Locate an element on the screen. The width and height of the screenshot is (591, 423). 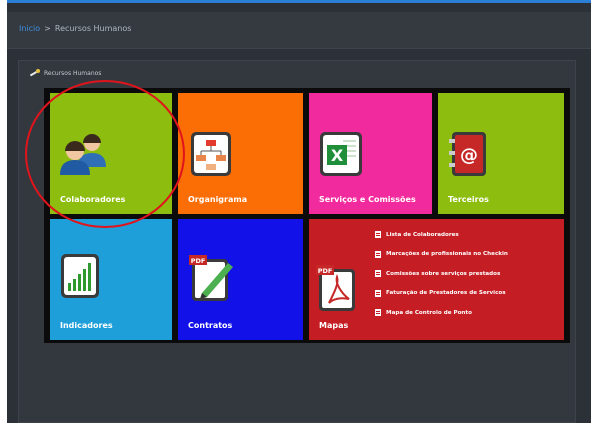
report-link-faturacao-prestadores: Faturação de Prestadores de Servicos is located at coordinates (441, 294).